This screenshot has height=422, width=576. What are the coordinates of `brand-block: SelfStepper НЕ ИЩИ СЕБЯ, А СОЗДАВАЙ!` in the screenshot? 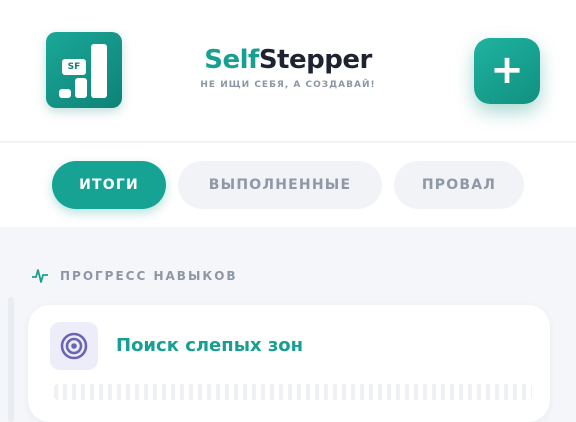 It's located at (288, 67).